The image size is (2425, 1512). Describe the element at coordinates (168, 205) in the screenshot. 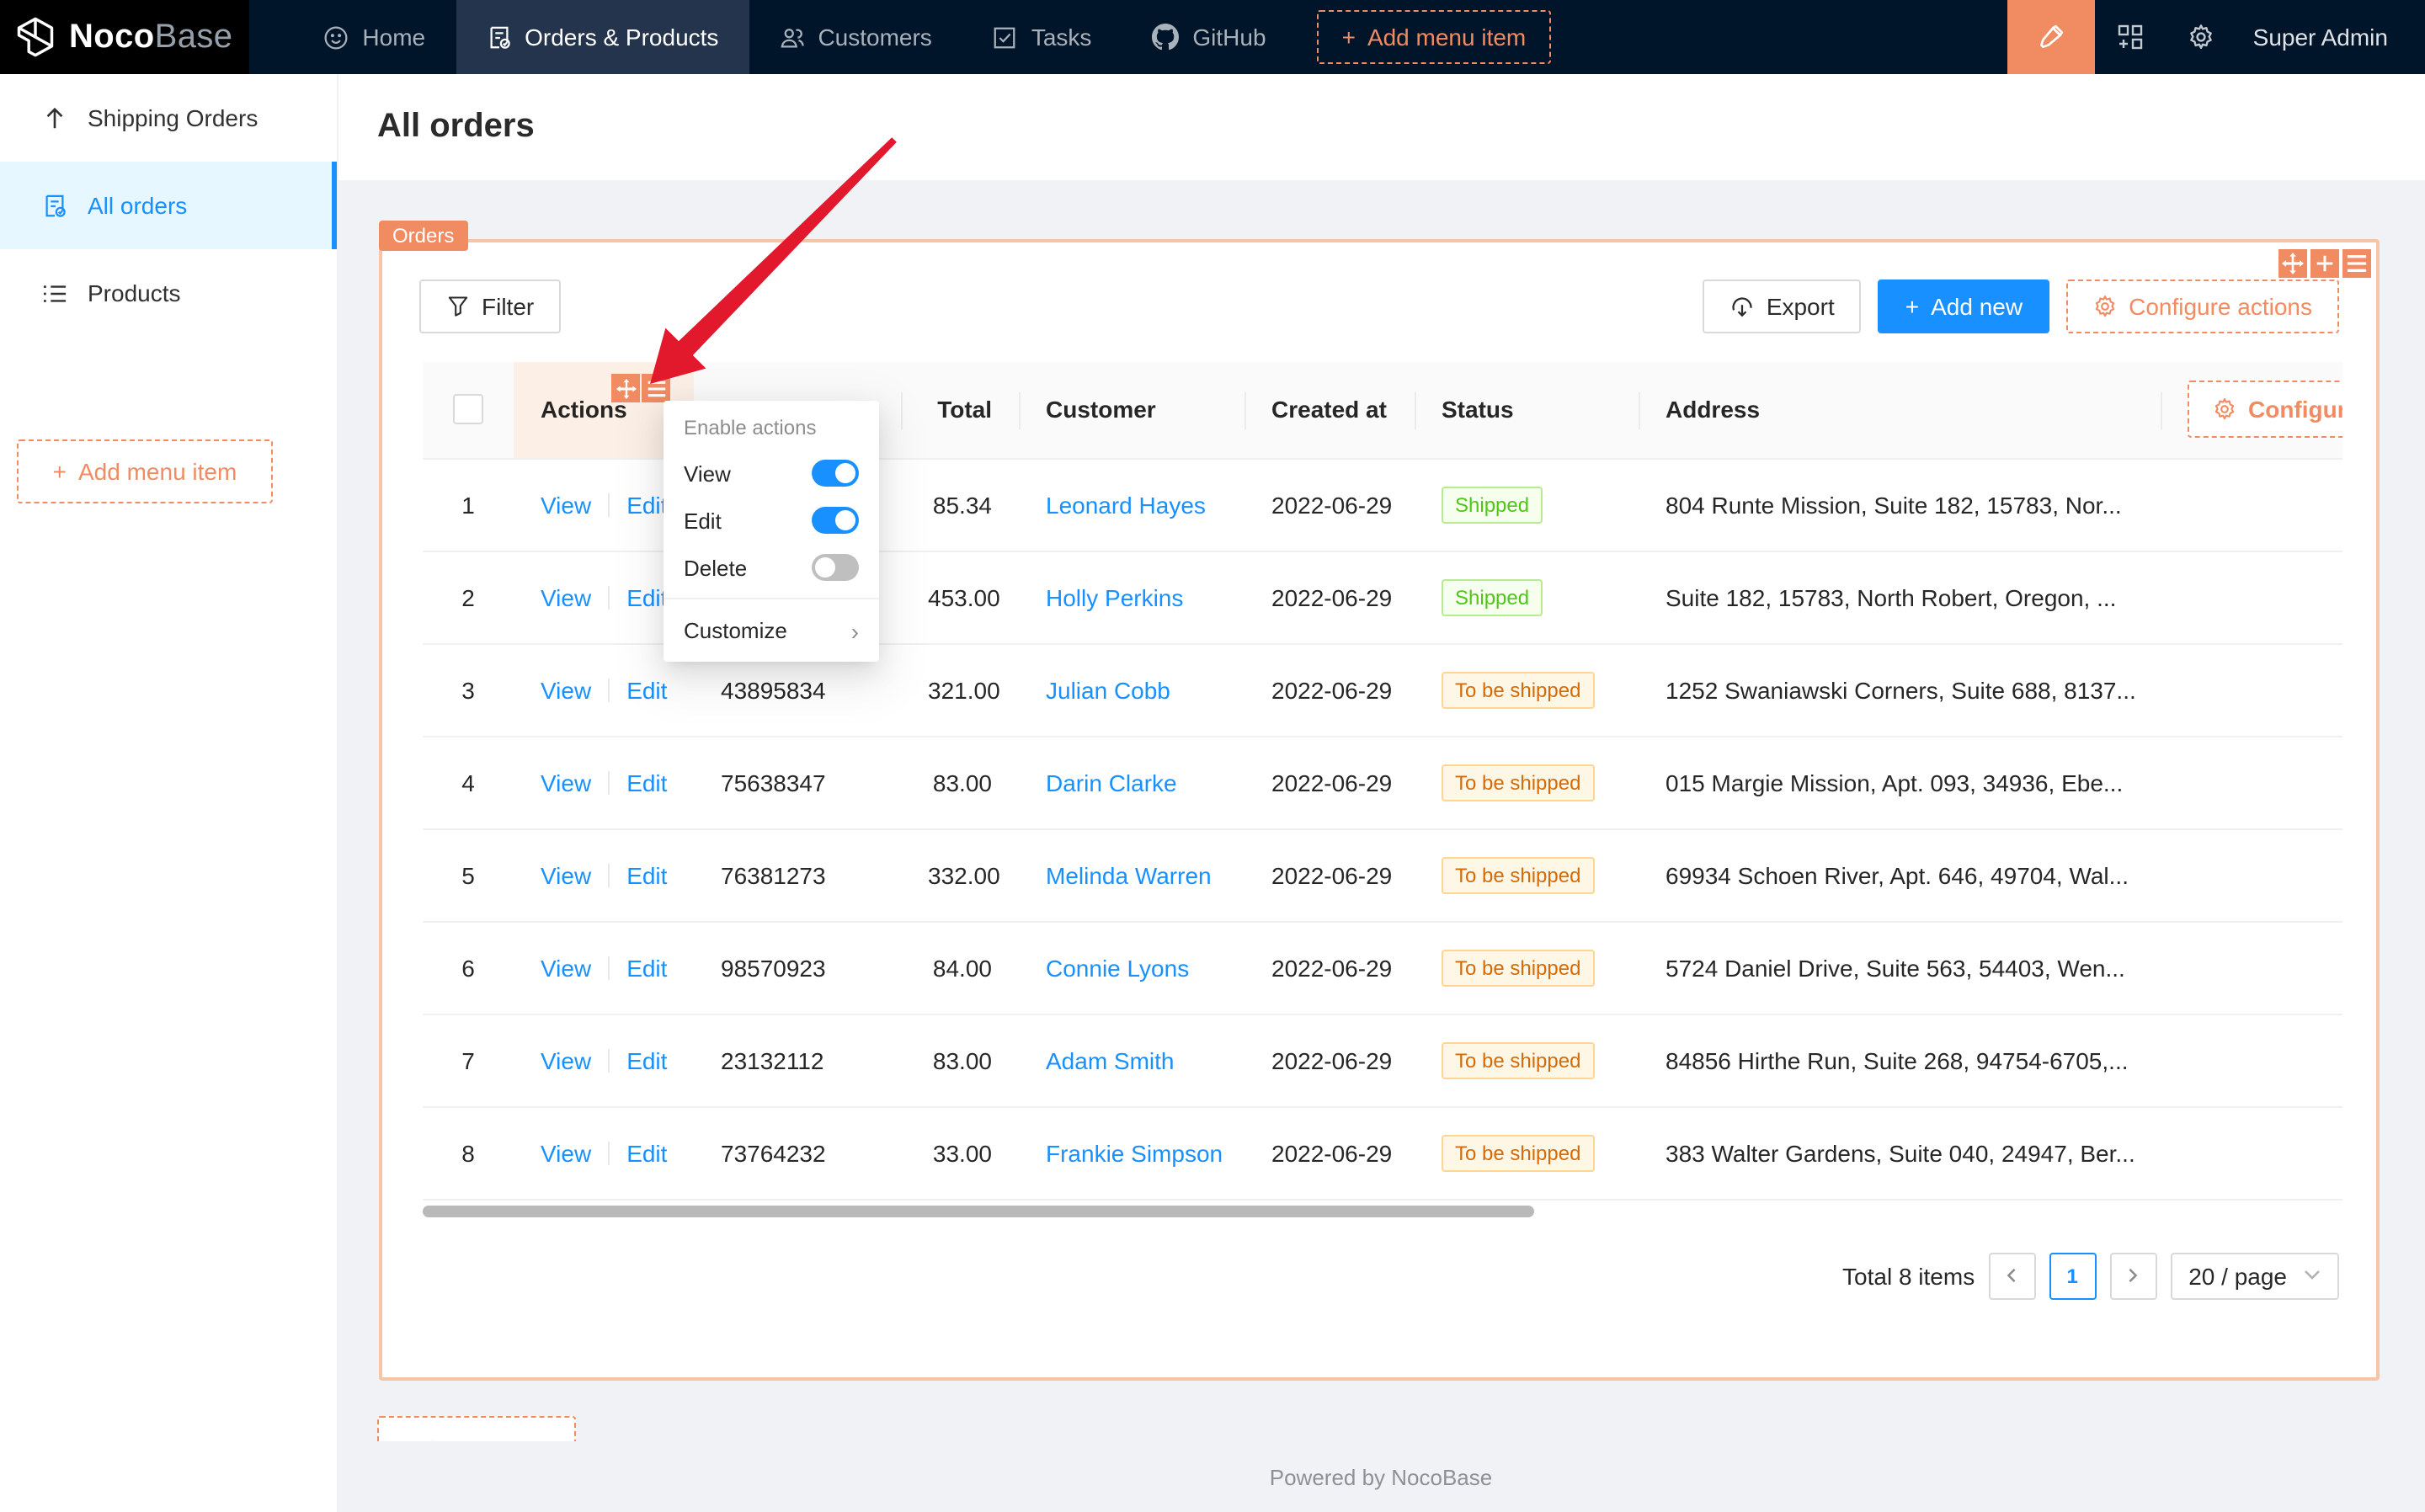

I see `sidebar-item-all-orders: All orders` at that location.